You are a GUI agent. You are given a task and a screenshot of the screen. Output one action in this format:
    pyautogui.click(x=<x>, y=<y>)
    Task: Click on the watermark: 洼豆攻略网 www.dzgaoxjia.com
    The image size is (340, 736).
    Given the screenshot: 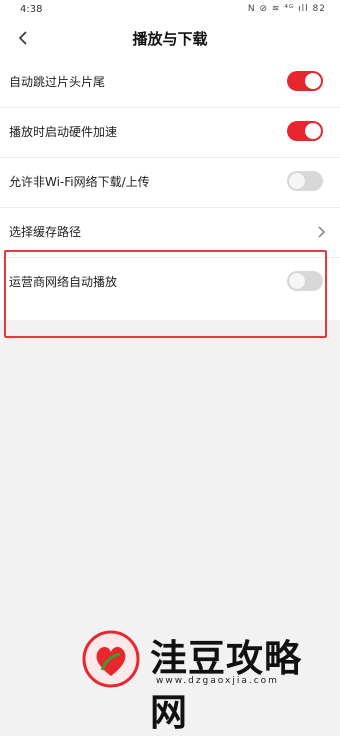 What is the action you would take?
    pyautogui.click(x=206, y=680)
    